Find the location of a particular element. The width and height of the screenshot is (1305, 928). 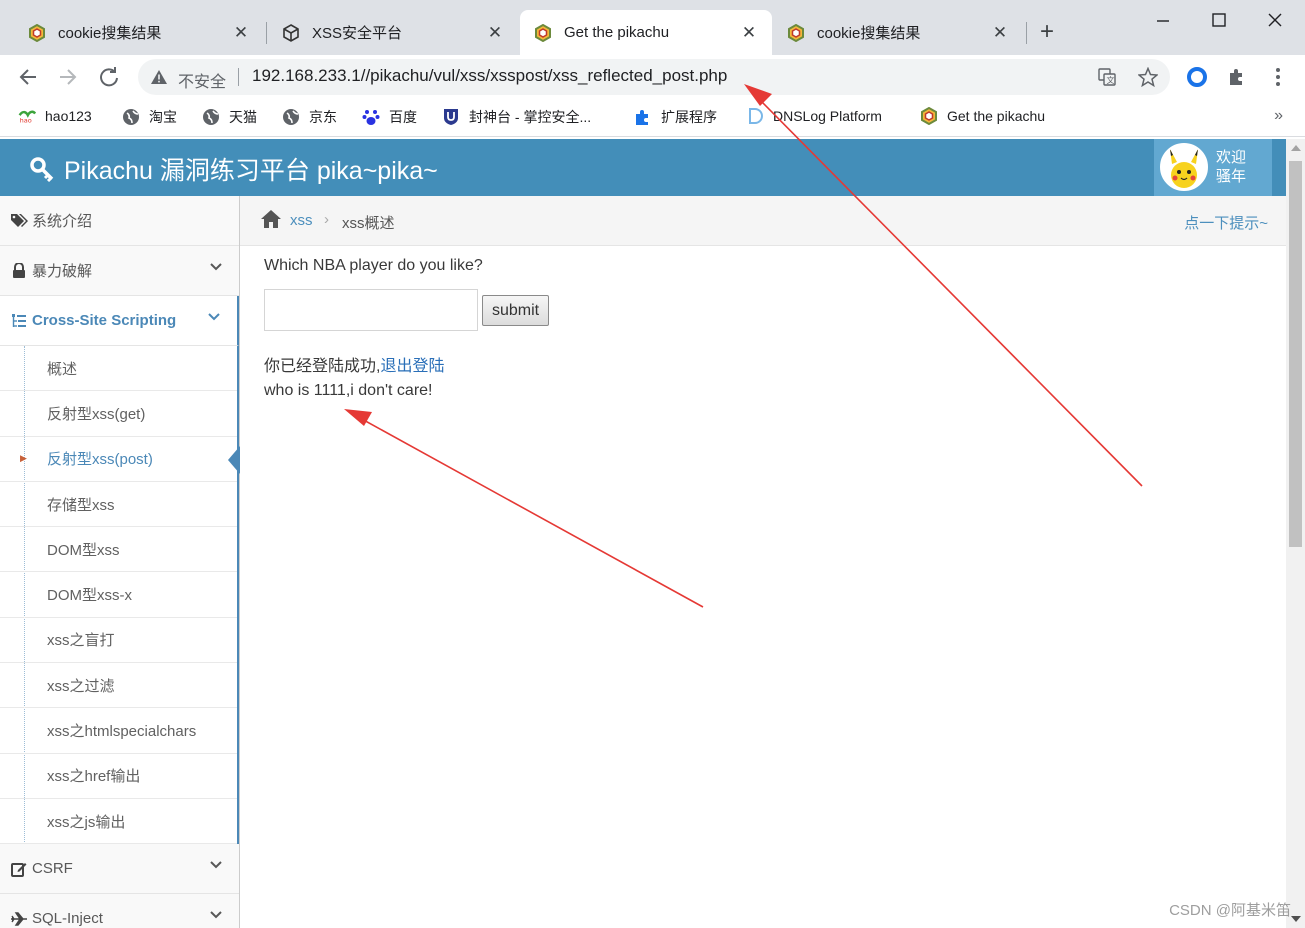

bookmark-hao123: hao hao123 is located at coordinates (55, 116).